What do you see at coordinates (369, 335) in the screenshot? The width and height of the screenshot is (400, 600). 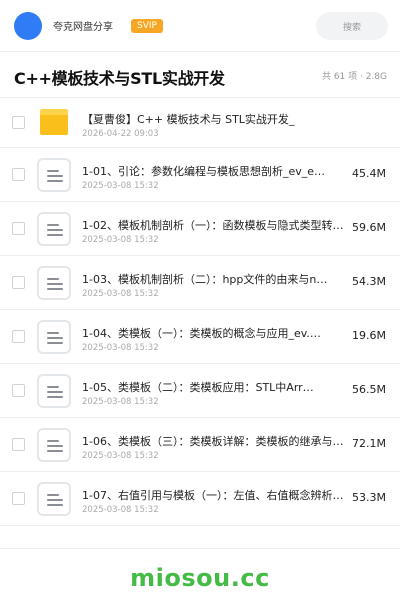 I see `file-size: 19.6M` at bounding box center [369, 335].